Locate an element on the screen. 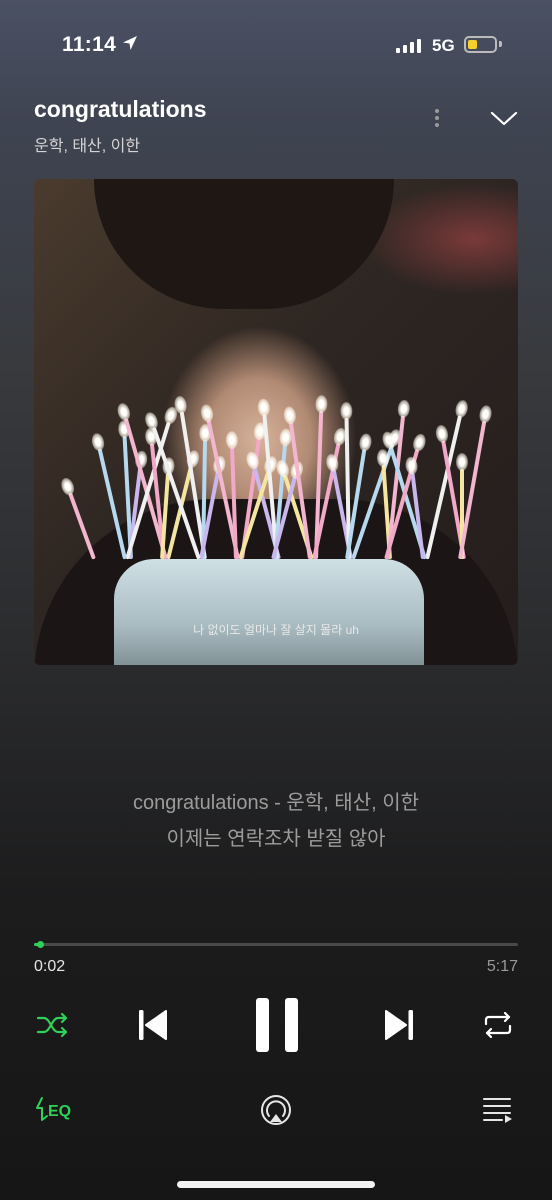  cellular-signal-icon is located at coordinates (408, 45).